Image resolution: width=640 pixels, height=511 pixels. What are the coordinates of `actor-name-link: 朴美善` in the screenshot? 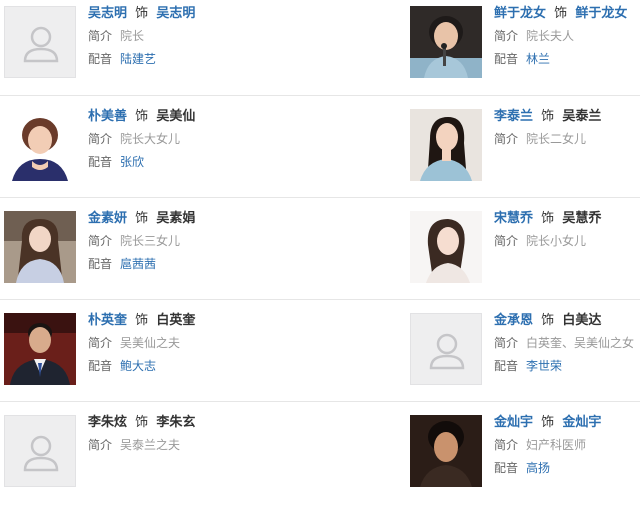 It's located at (107, 116).